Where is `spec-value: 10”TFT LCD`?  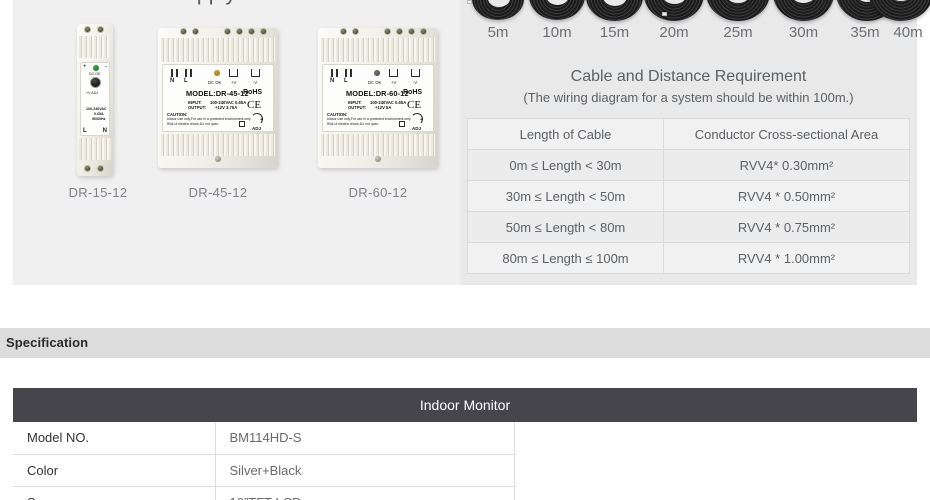
spec-value: 10”TFT LCD is located at coordinates (365, 493).